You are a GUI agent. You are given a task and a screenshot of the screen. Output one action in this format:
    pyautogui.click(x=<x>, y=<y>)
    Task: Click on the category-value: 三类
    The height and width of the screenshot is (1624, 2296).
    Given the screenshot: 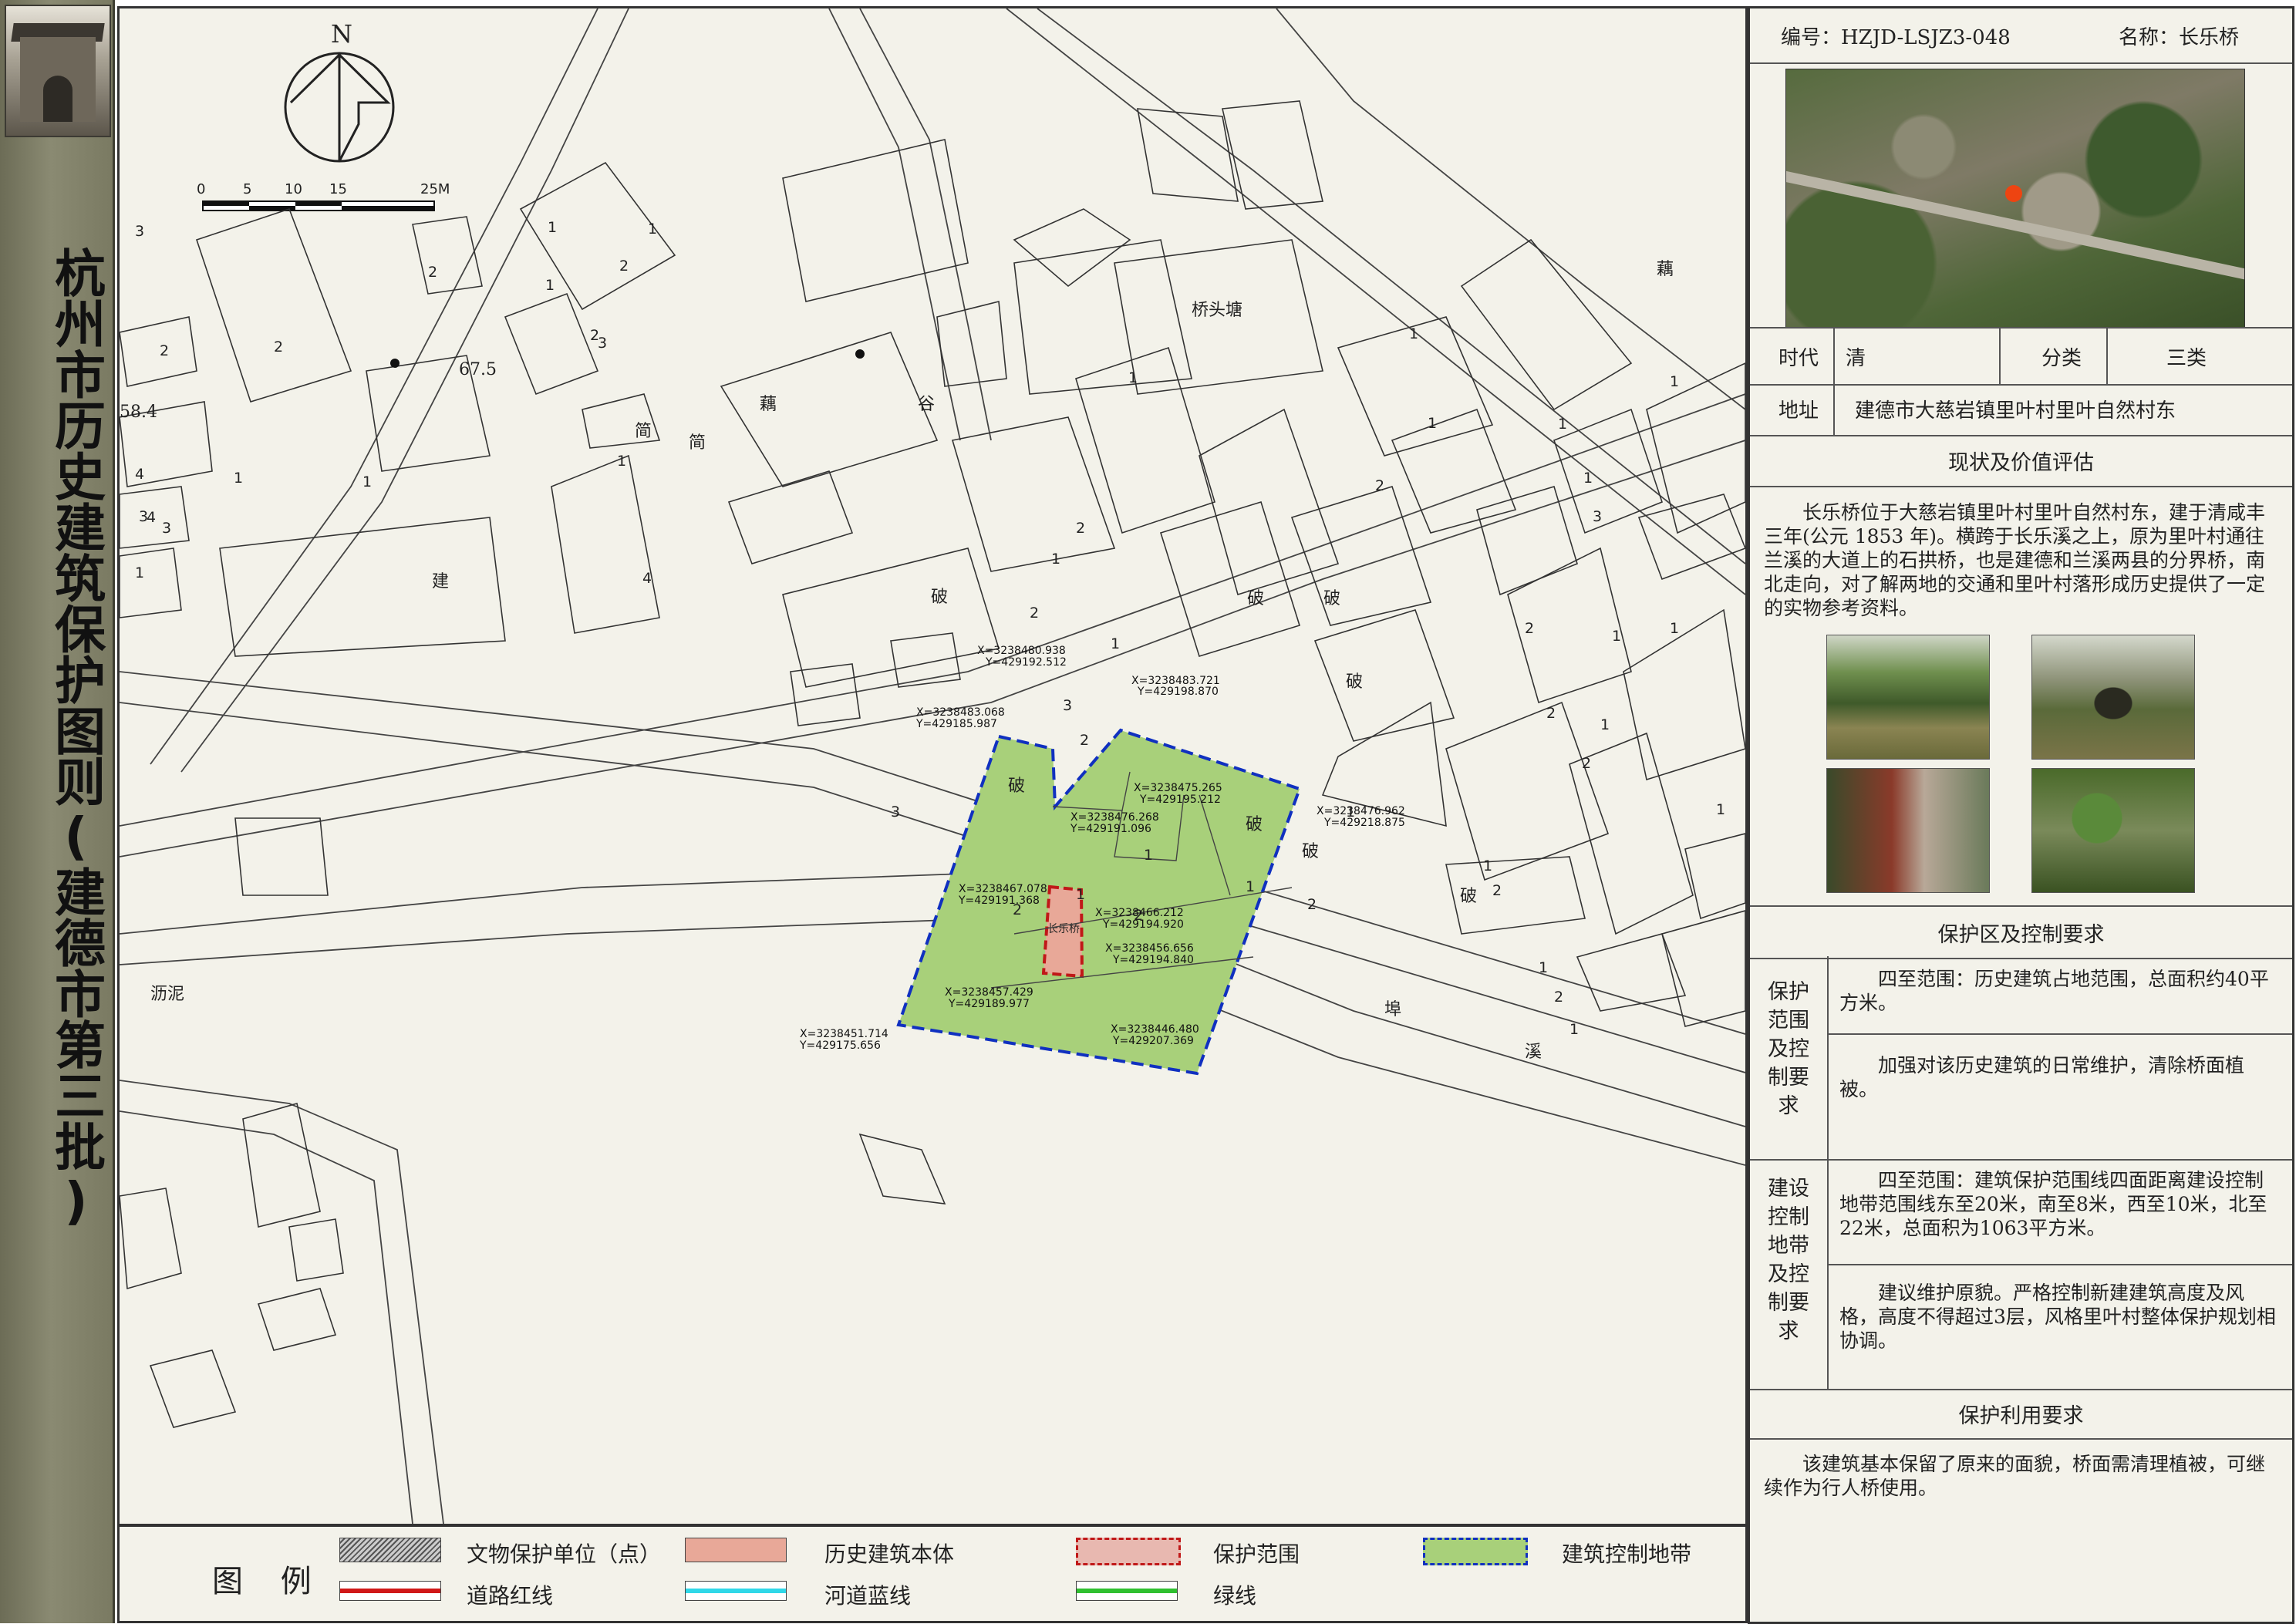 What is the action you would take?
    pyautogui.click(x=2187, y=358)
    